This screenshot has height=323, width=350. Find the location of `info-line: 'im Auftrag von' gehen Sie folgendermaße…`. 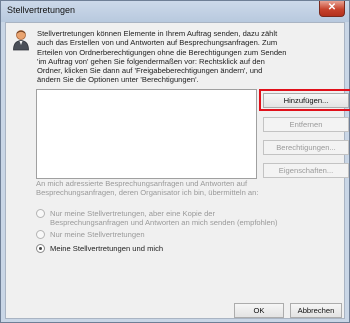

info-line: 'im Auftrag von' gehen Sie folgendermaße… is located at coordinates (151, 61).